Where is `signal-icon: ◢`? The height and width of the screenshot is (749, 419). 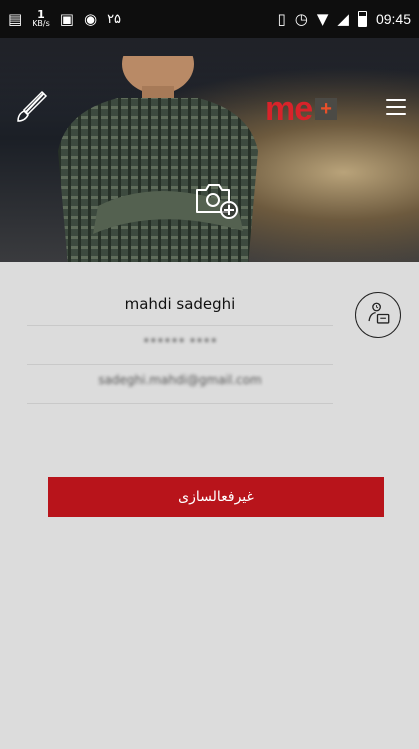 signal-icon: ◢ is located at coordinates (343, 18).